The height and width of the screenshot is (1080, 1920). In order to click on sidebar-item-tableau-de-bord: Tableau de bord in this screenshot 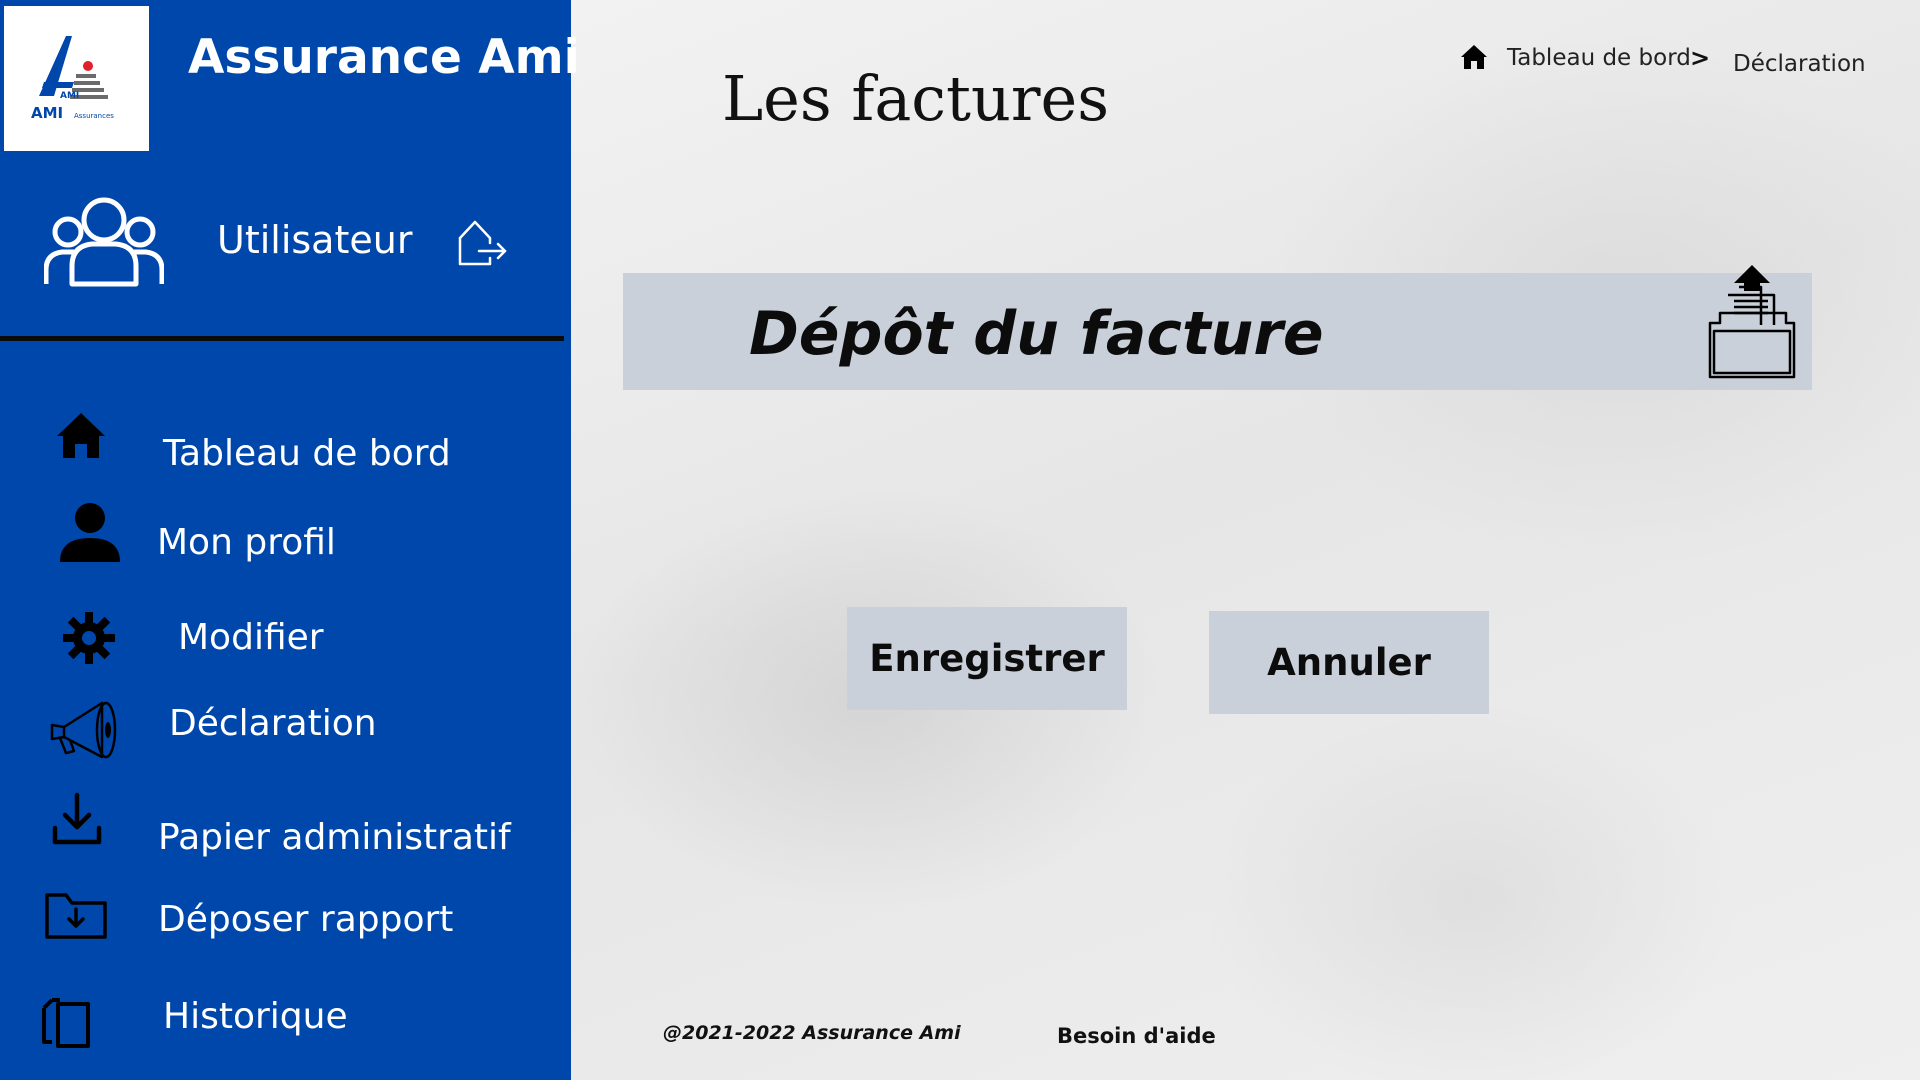, I will do `click(285, 445)`.